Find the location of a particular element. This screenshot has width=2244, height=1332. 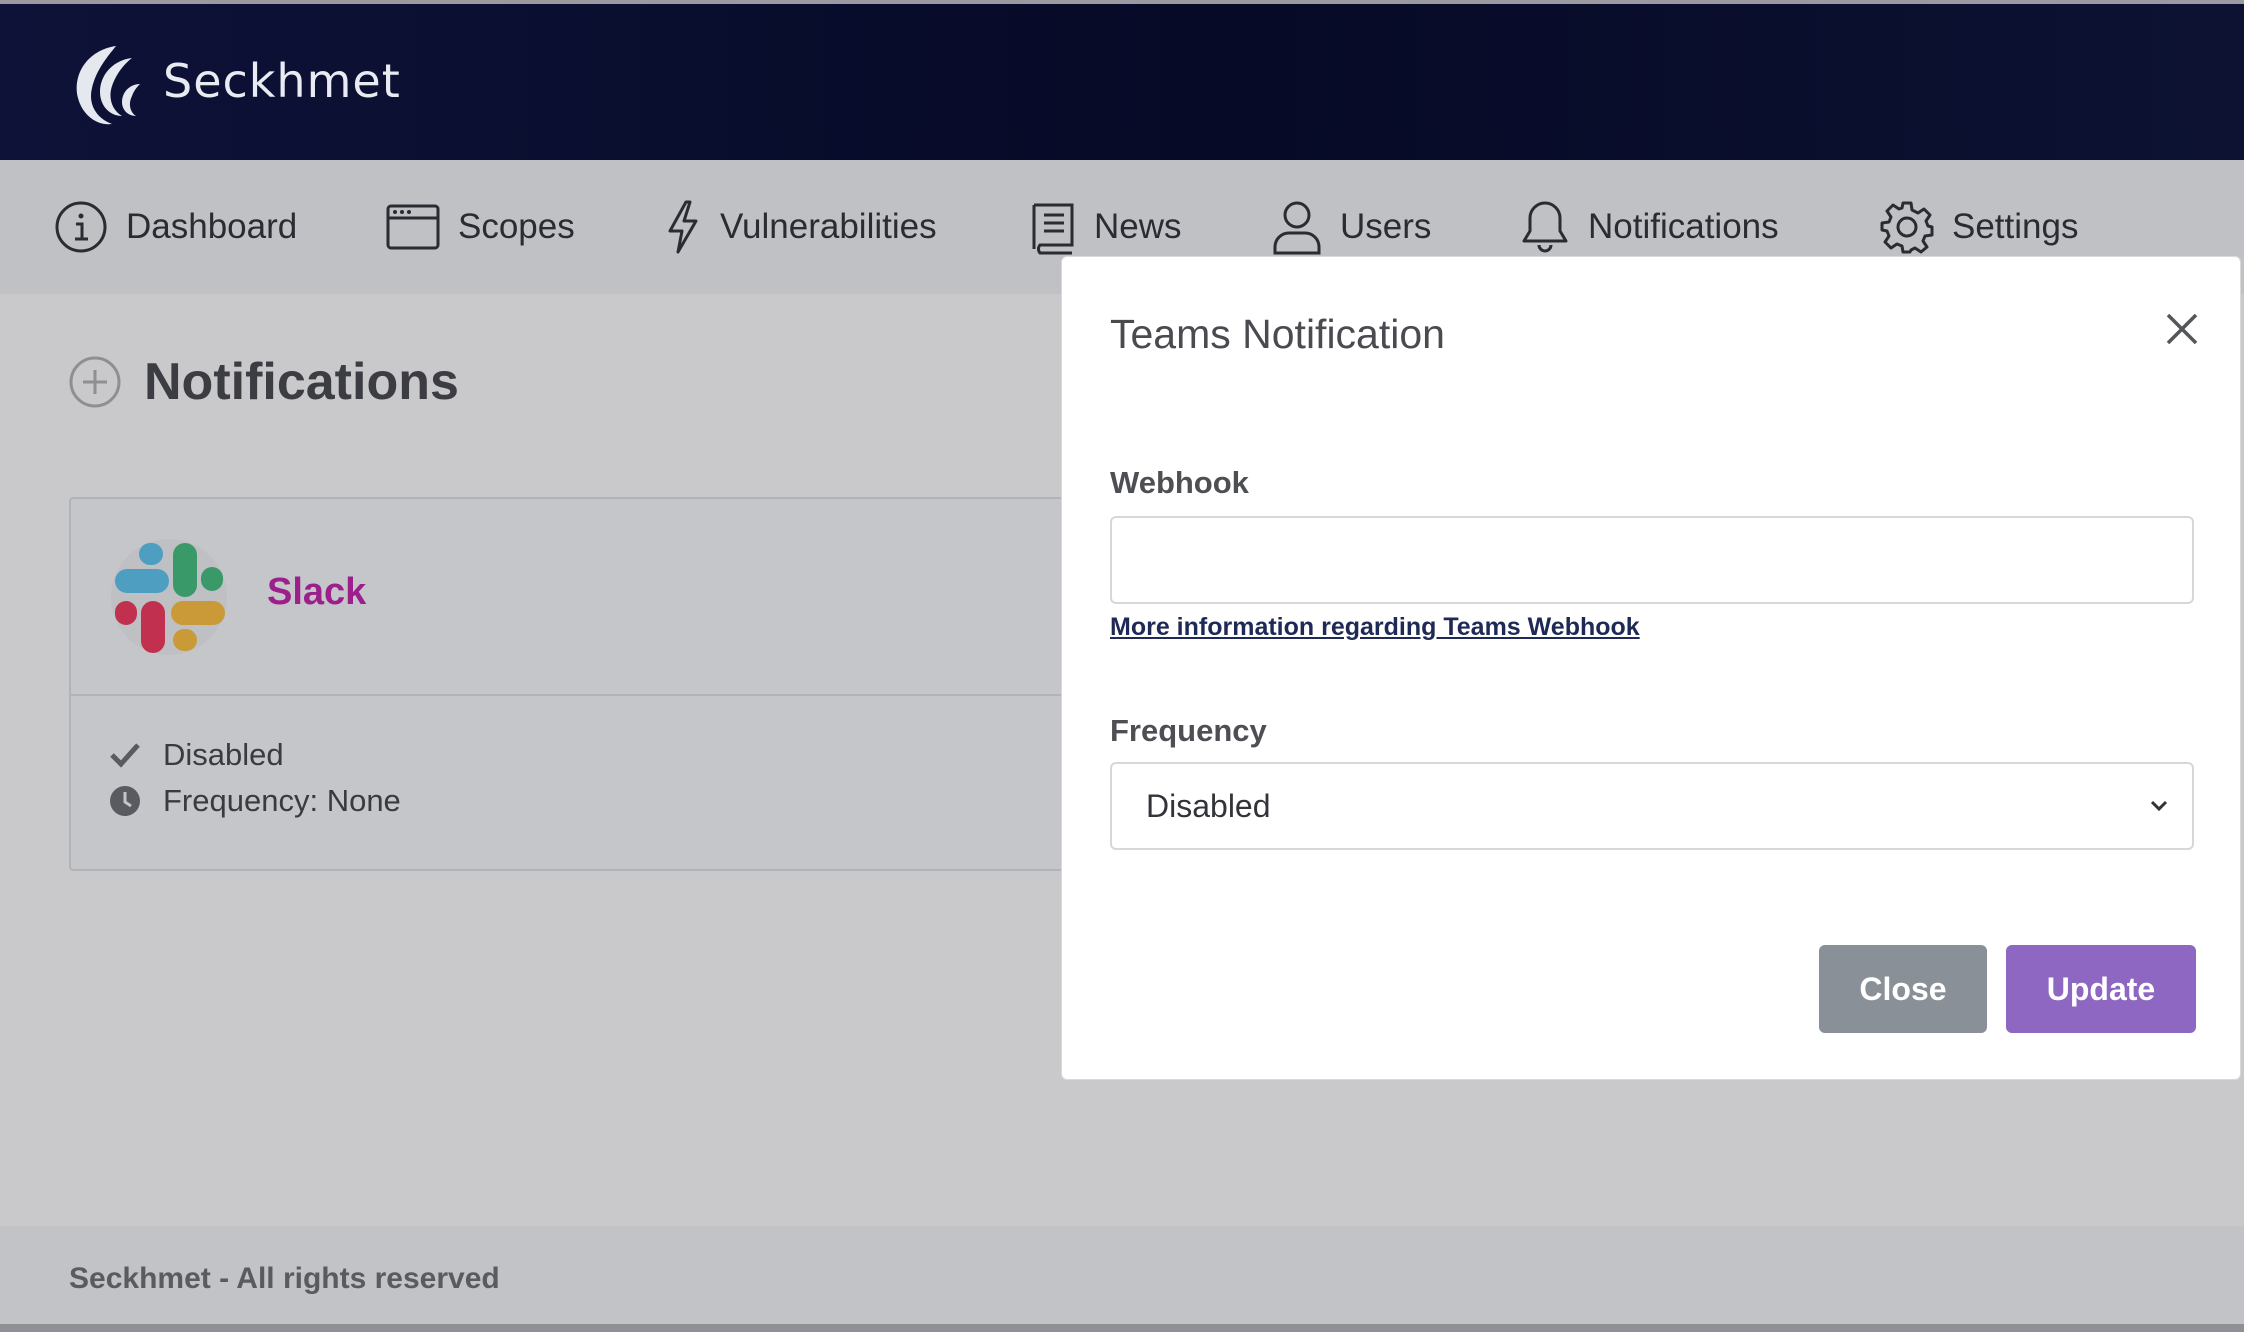

nav-item-vulnerabilities: Vulnerabilities is located at coordinates (800, 227).